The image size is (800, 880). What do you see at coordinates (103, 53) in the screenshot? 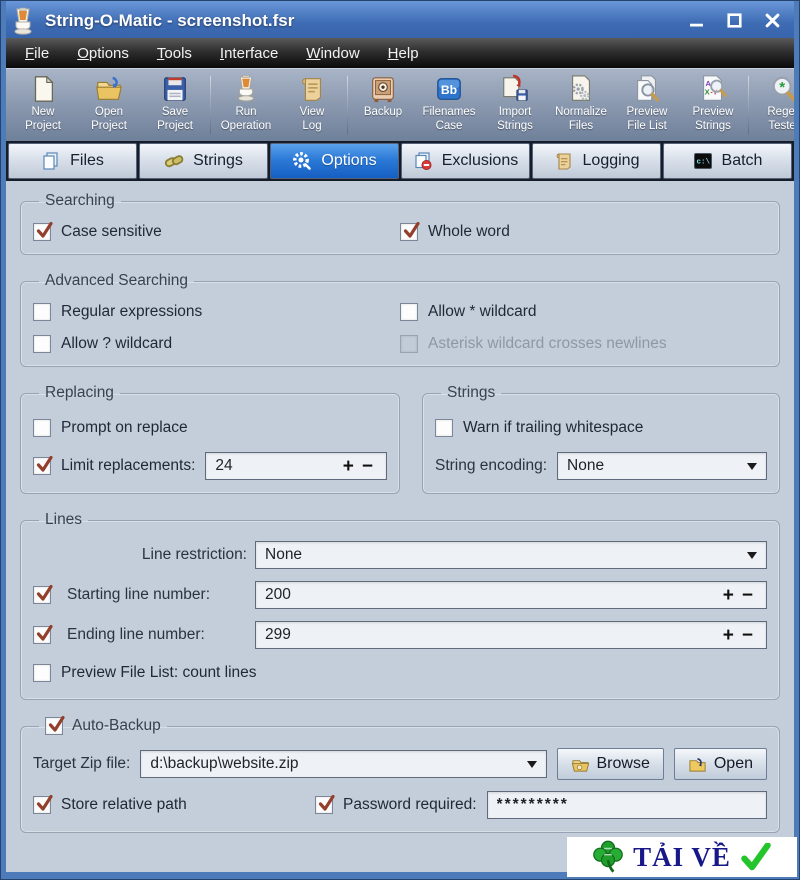
I see `menu-options: Options` at bounding box center [103, 53].